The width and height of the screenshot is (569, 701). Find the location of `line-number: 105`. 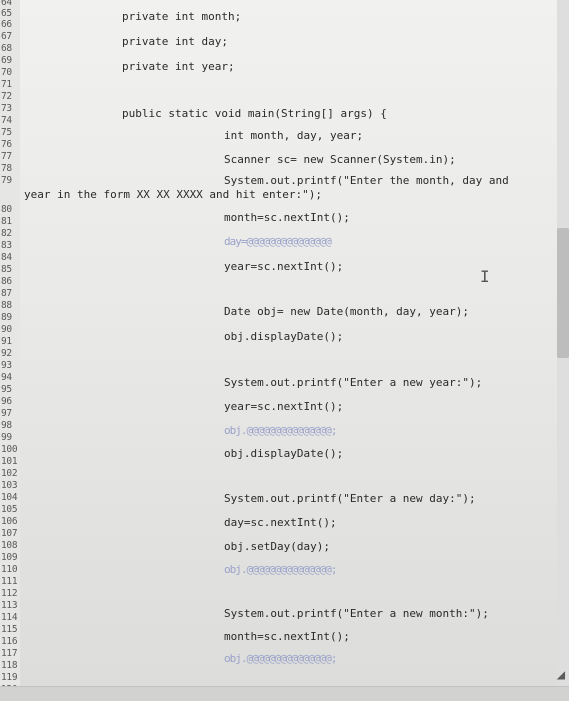

line-number: 105 is located at coordinates (9, 509).